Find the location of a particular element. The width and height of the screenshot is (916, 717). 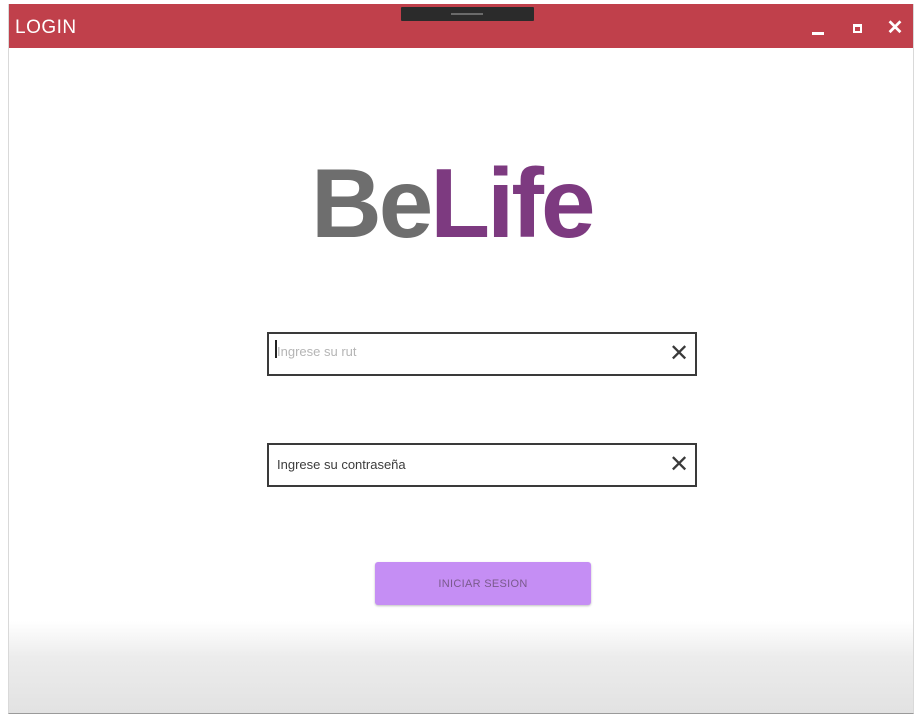

close-icon: ✕ is located at coordinates (895, 28).